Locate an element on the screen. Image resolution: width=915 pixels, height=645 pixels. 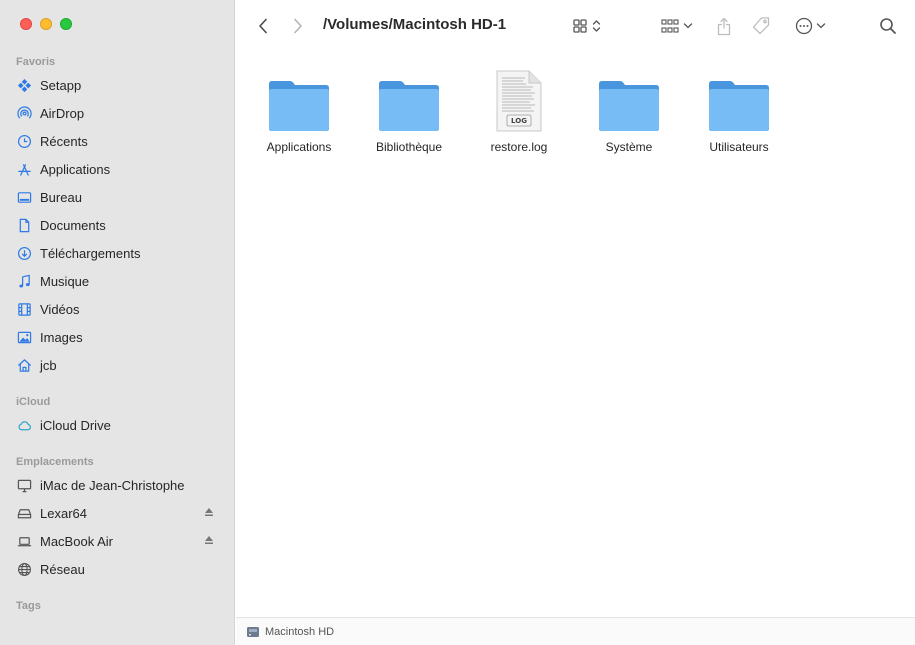
path-bar-label: Macintosh HD is located at coordinates (299, 632).